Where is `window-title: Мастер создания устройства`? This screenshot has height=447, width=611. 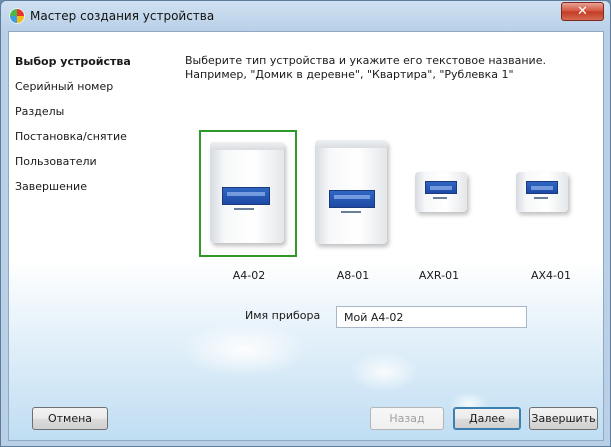
window-title: Мастер создания устройства is located at coordinates (122, 16).